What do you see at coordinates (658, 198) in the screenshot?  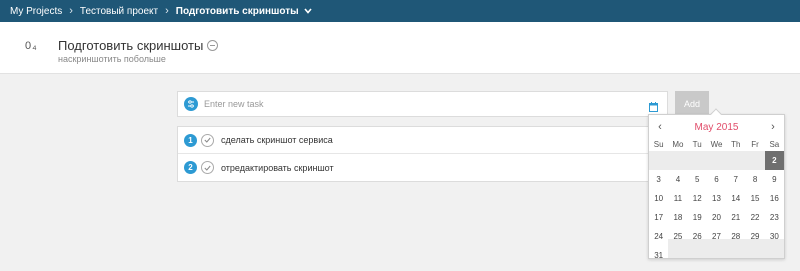 I see `day-cell: 10` at bounding box center [658, 198].